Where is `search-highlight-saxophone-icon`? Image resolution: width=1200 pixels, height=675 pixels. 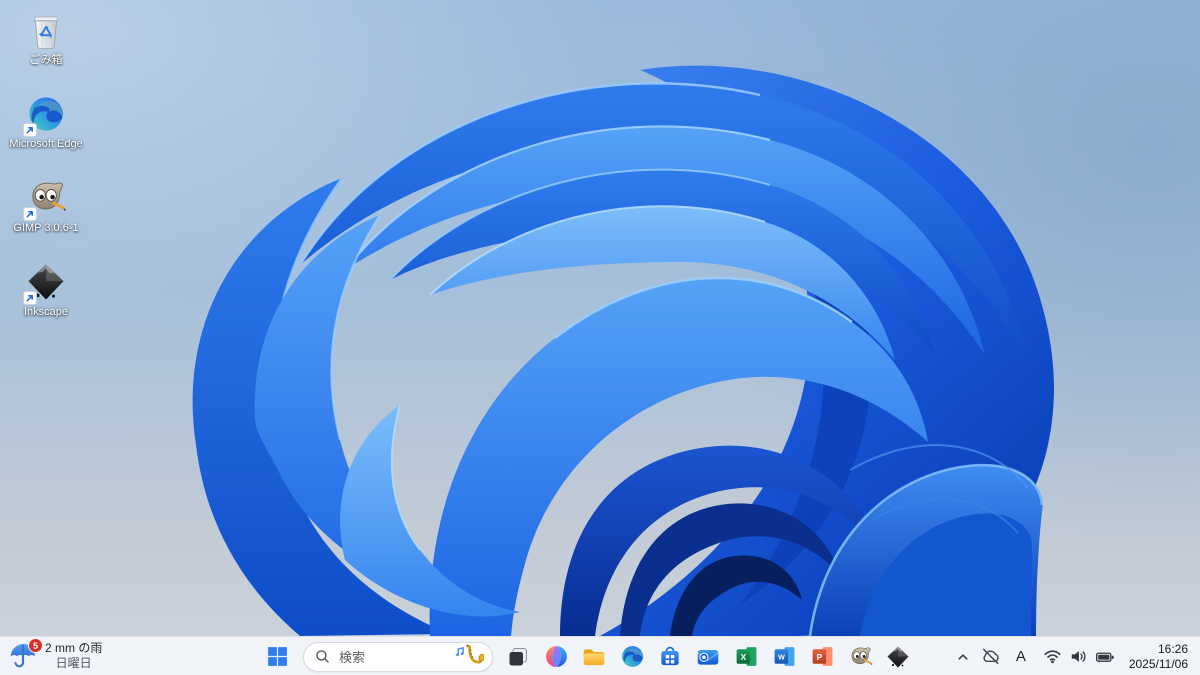 search-highlight-saxophone-icon is located at coordinates (469, 657).